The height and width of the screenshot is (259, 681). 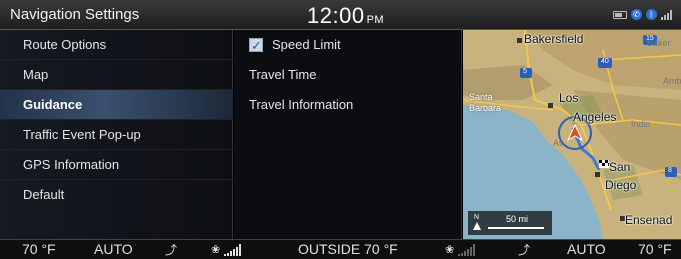 What do you see at coordinates (650, 38) in the screenshot?
I see `route-15-shield: 15` at bounding box center [650, 38].